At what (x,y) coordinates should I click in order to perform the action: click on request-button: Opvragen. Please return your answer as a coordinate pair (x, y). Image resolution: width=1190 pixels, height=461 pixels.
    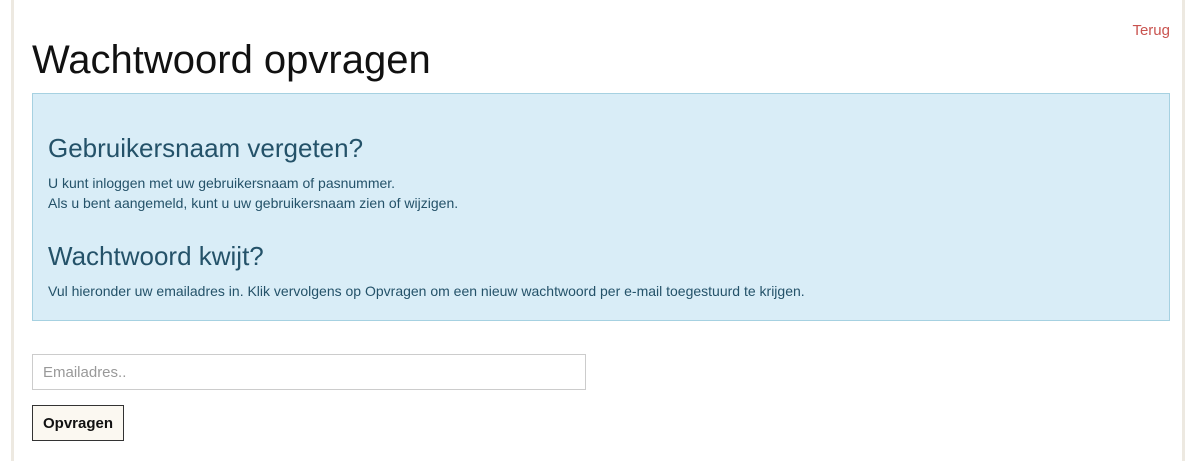
    Looking at the image, I should click on (78, 423).